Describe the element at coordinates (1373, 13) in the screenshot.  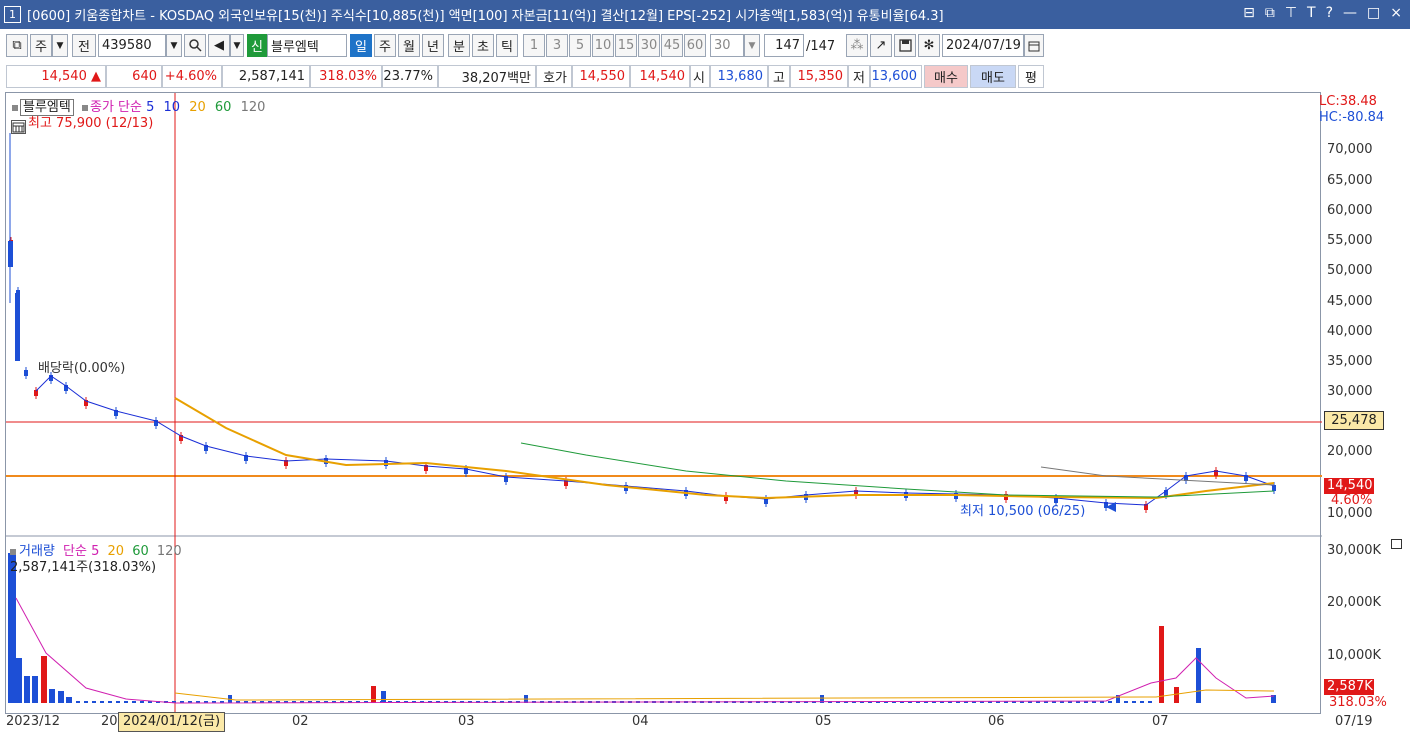
I see `maximize-icon: □` at that location.